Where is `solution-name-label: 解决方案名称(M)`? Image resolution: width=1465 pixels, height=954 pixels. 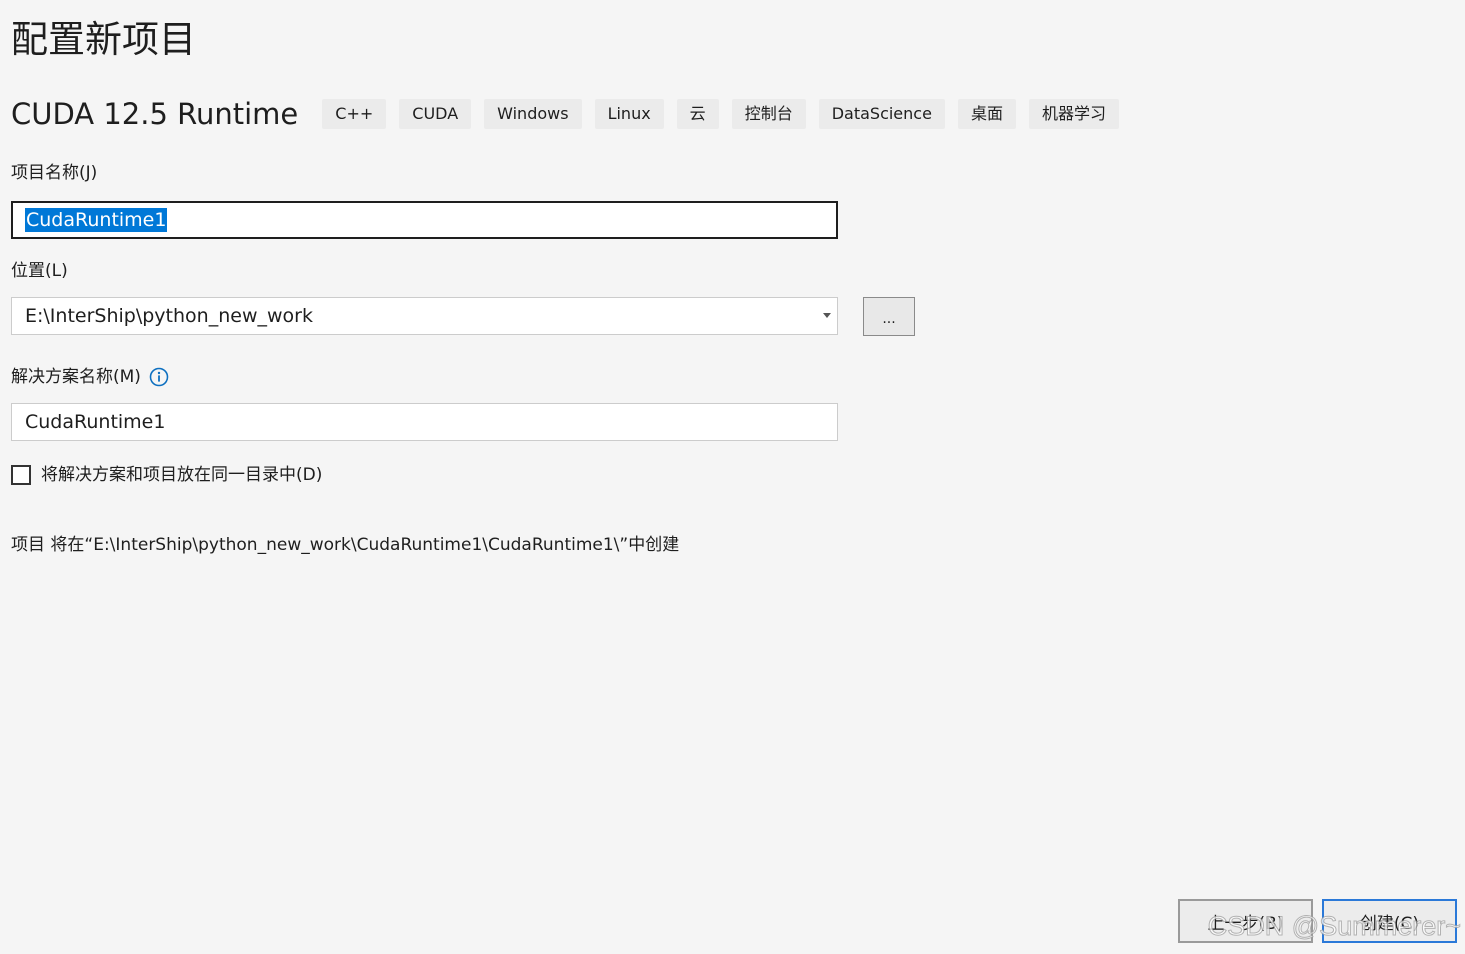 solution-name-label: 解决方案名称(M) is located at coordinates (76, 377).